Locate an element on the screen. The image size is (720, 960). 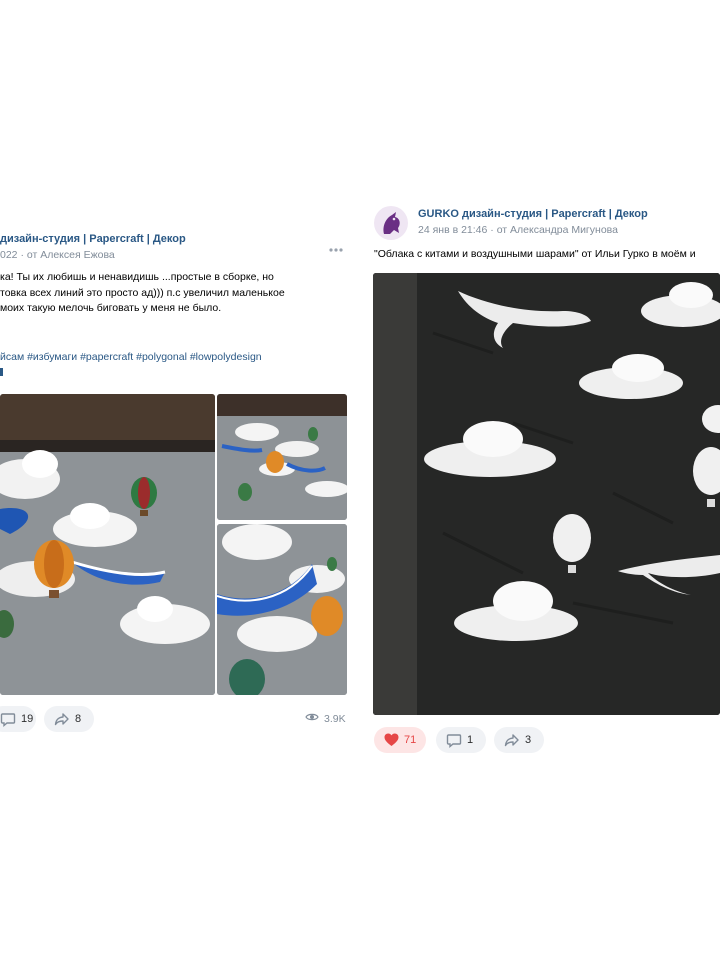
avatar is located at coordinates (391, 223).